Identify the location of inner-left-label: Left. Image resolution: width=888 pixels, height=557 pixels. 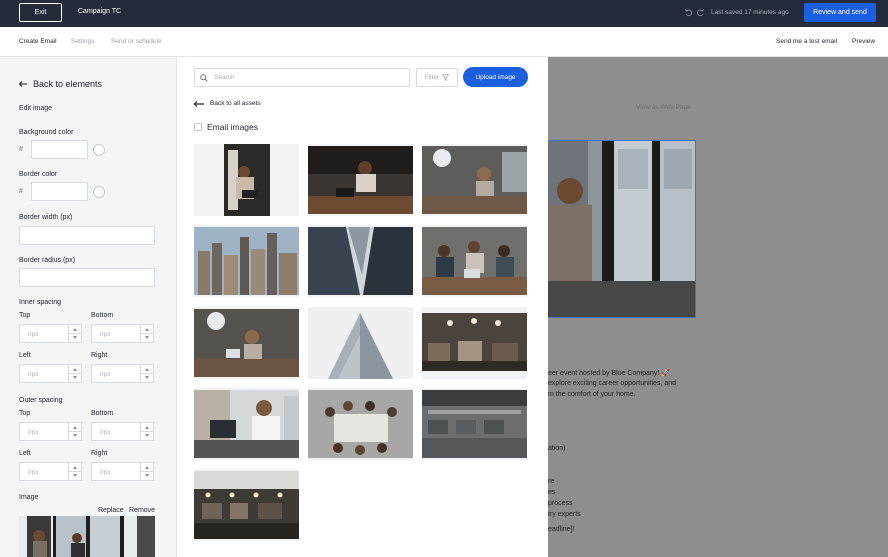
(25, 355).